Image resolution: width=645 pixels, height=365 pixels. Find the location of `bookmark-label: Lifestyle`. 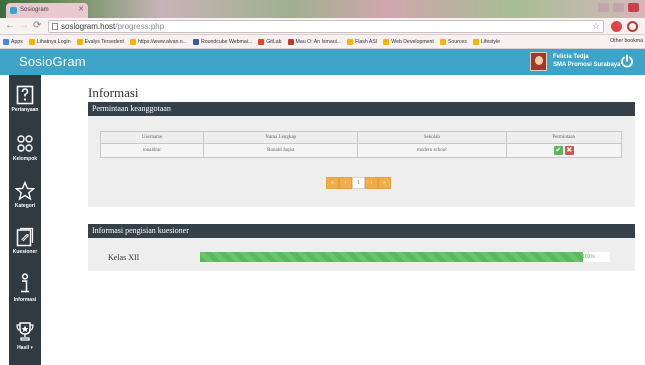

bookmark-label: Lifestyle is located at coordinates (490, 41).